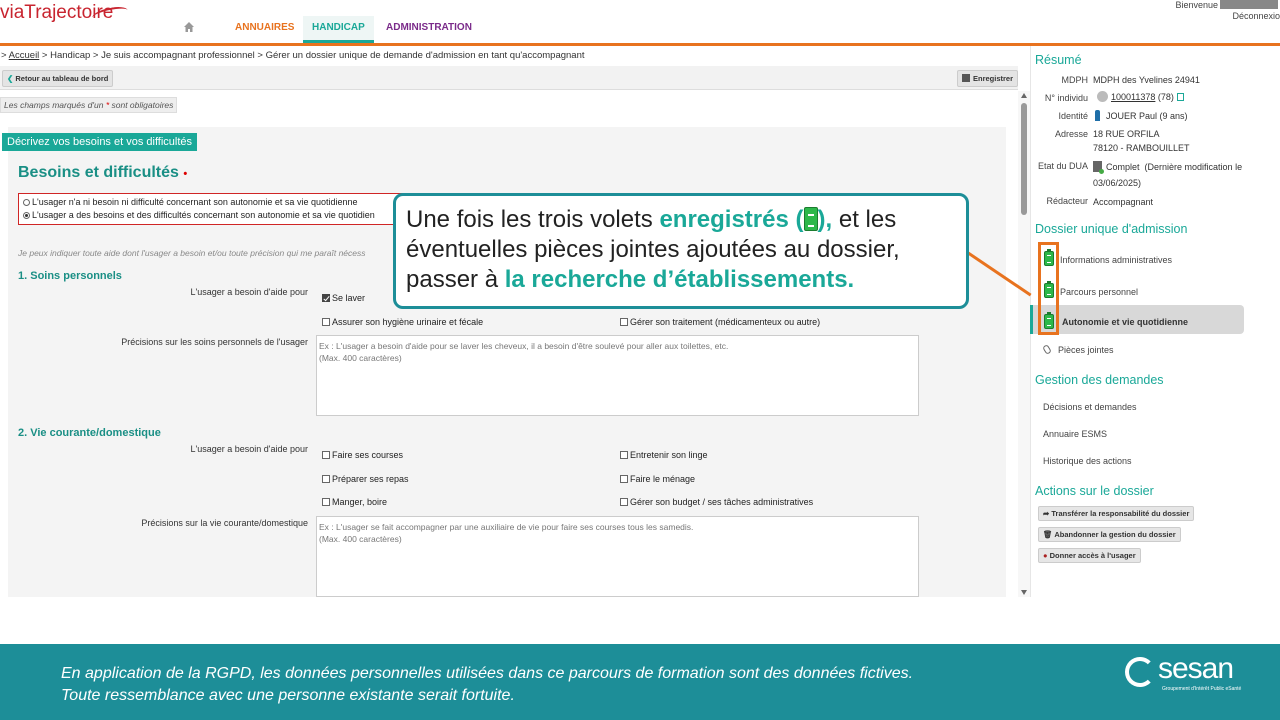  What do you see at coordinates (966, 78) in the screenshot?
I see `floppy-disk-icon` at bounding box center [966, 78].